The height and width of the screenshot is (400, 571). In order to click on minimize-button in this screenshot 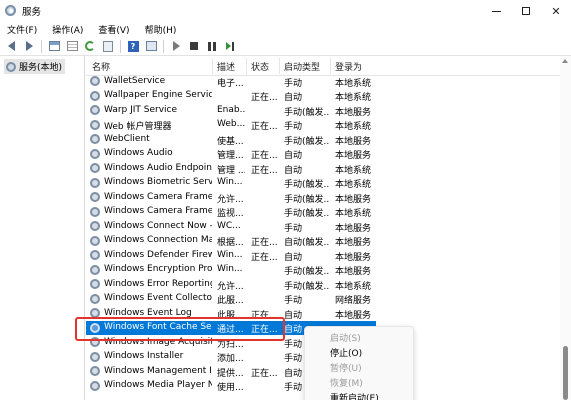, I will do `click(496, 11)`.